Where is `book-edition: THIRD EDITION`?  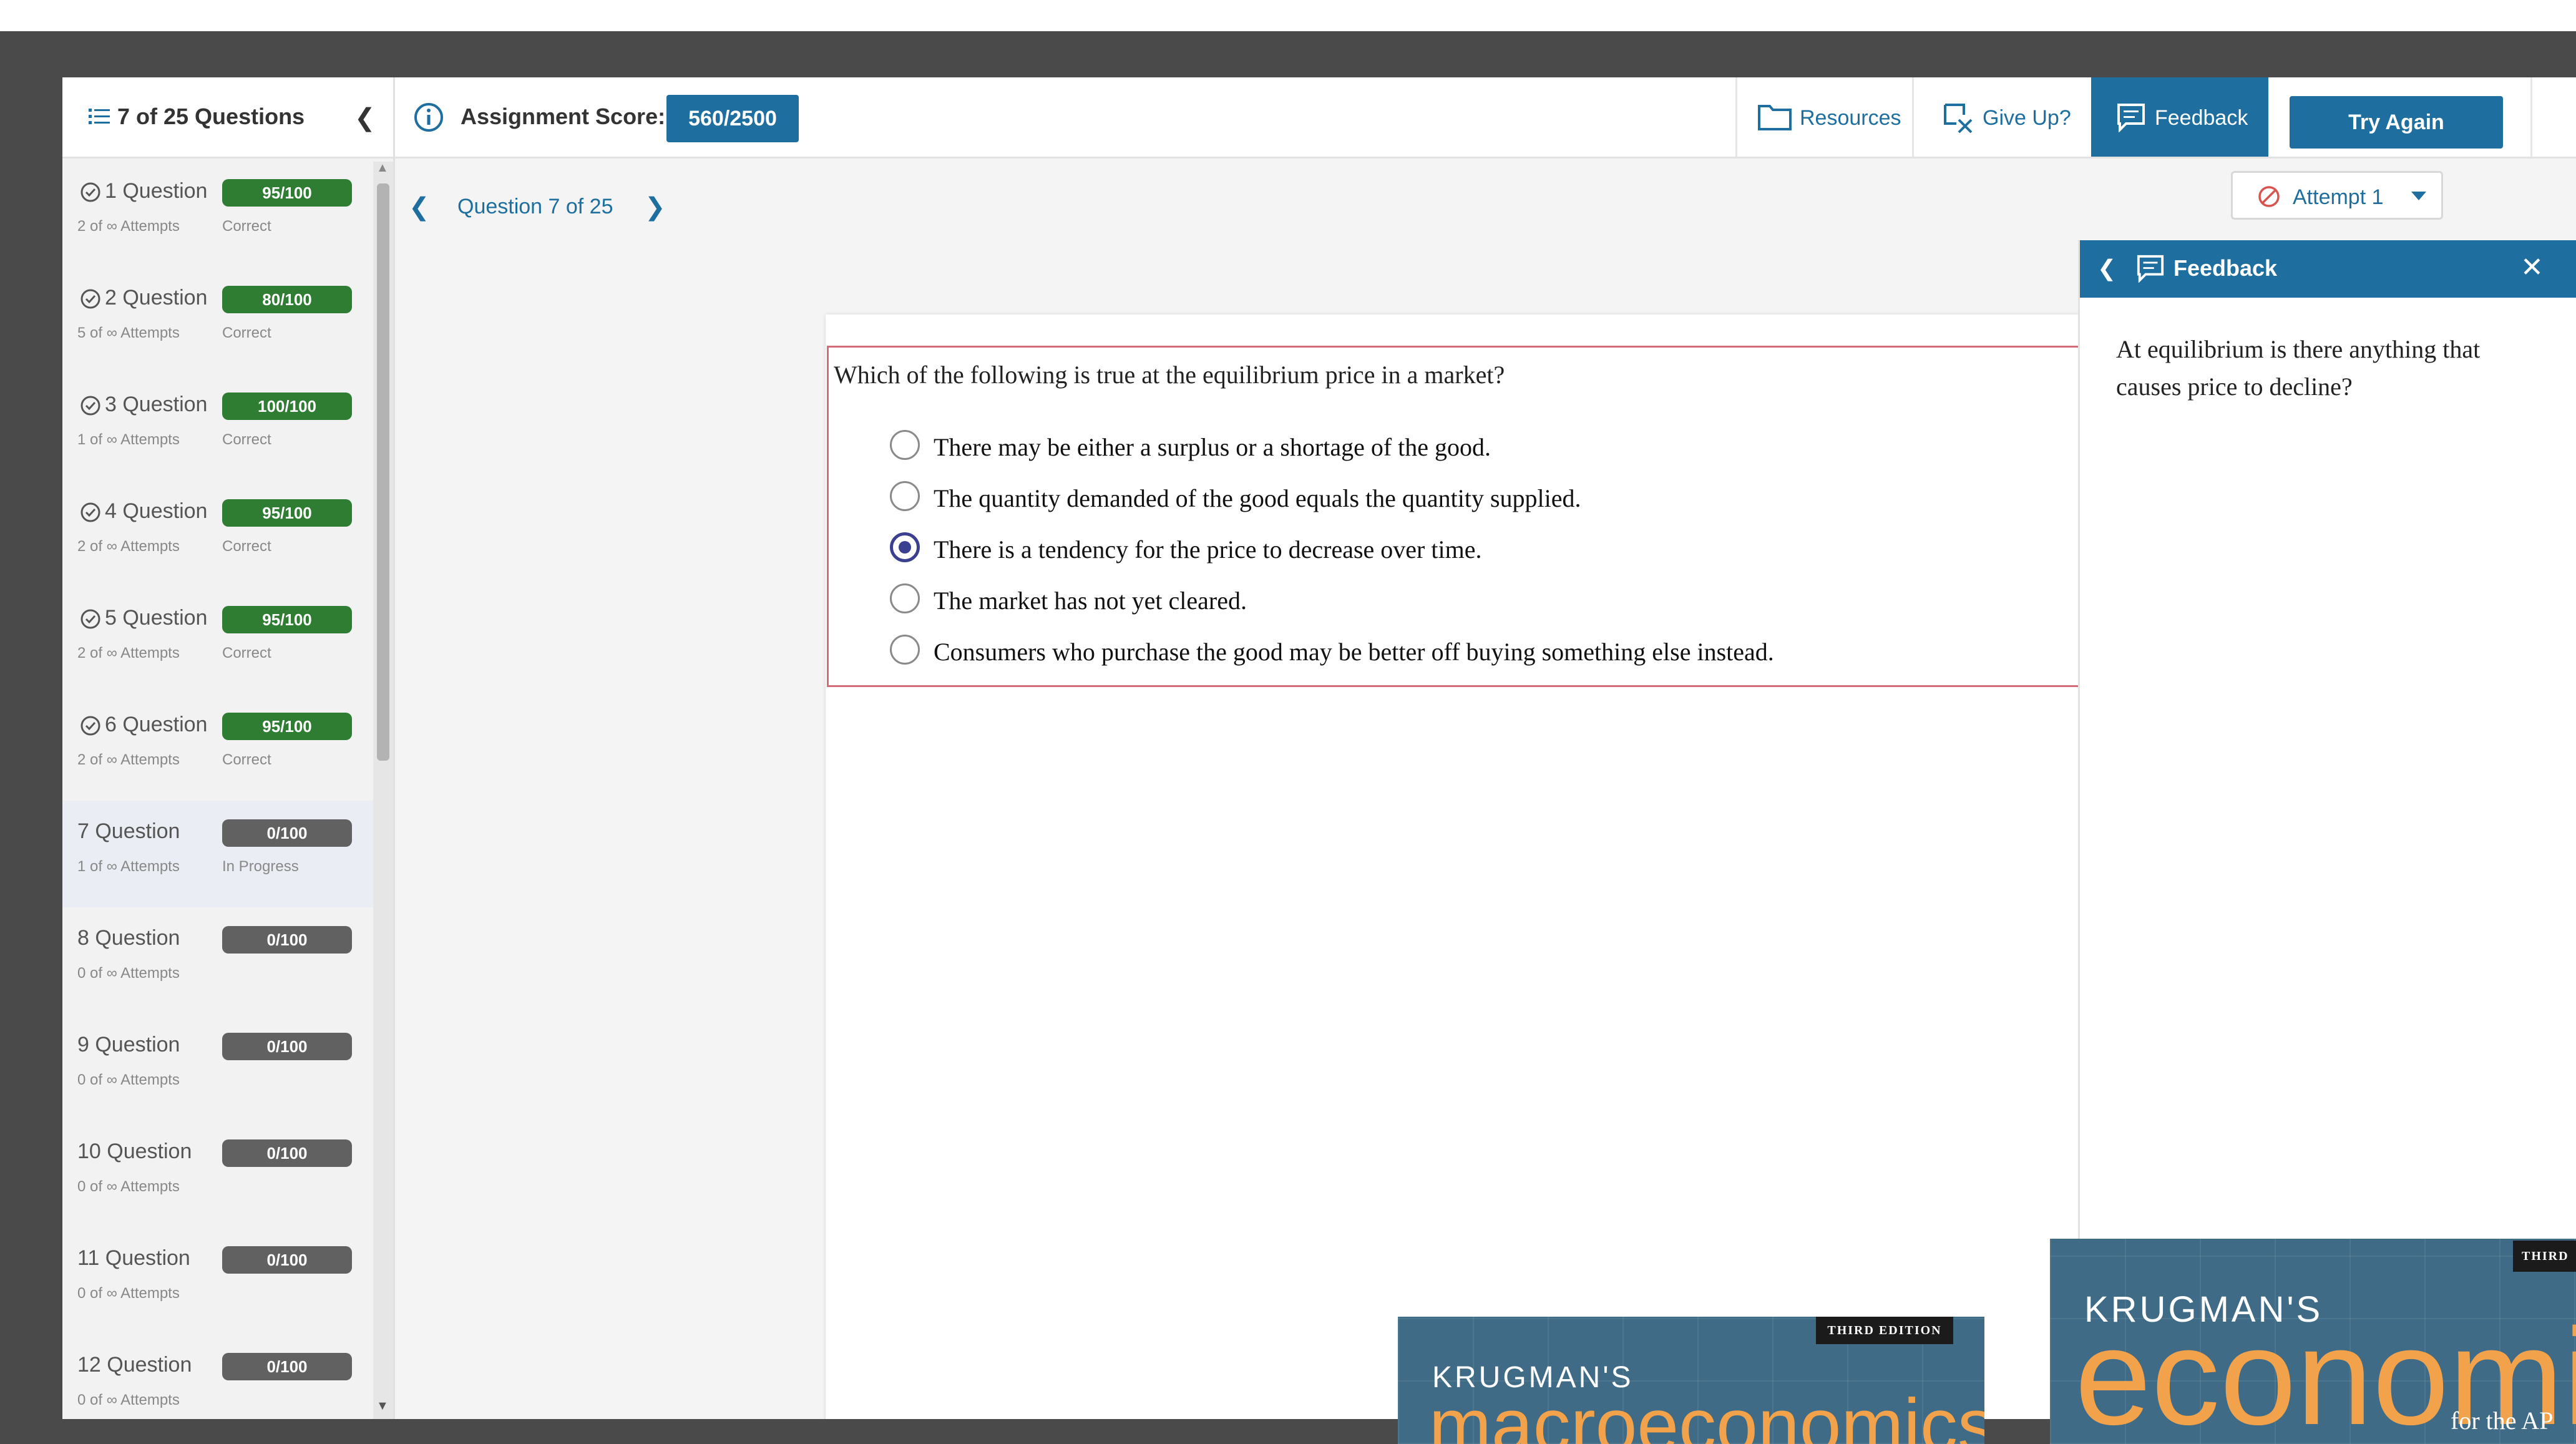
book-edition: THIRD EDITION is located at coordinates (1884, 1330).